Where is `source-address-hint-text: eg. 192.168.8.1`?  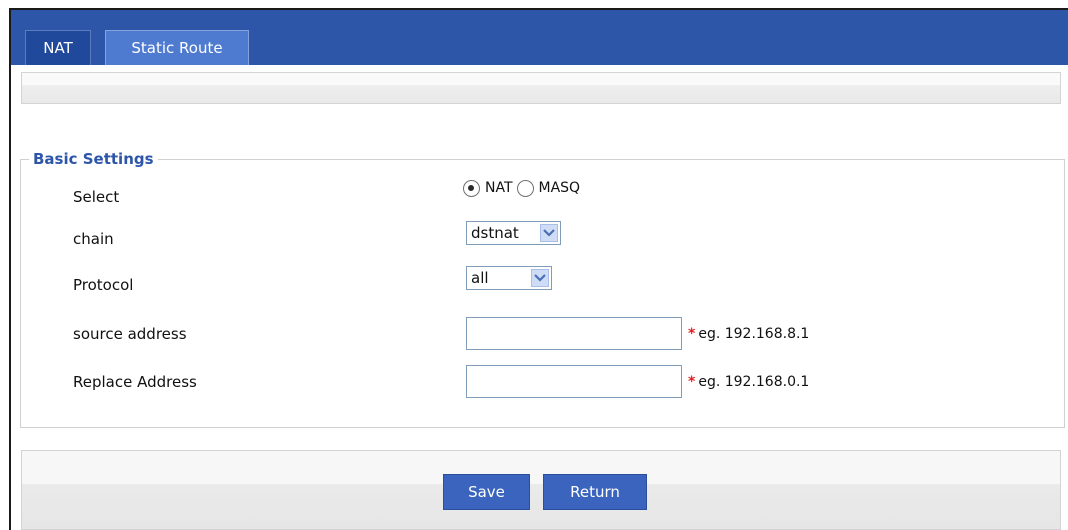
source-address-hint-text: eg. 192.168.8.1 is located at coordinates (754, 334).